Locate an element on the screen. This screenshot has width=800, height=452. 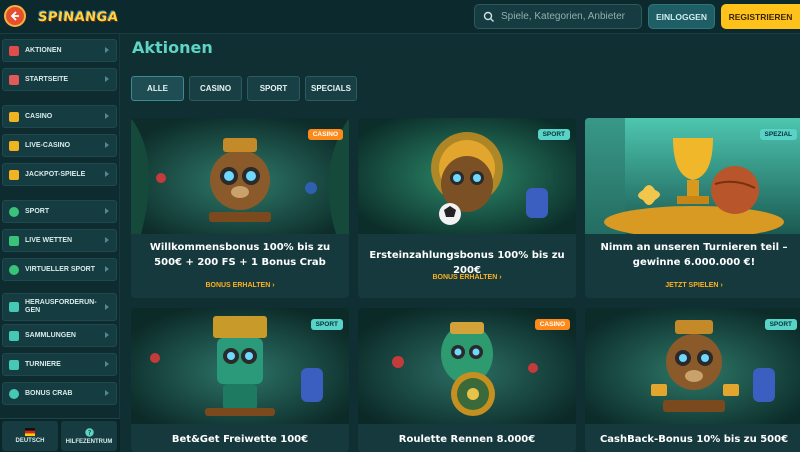
live-icon is located at coordinates (14, 240).